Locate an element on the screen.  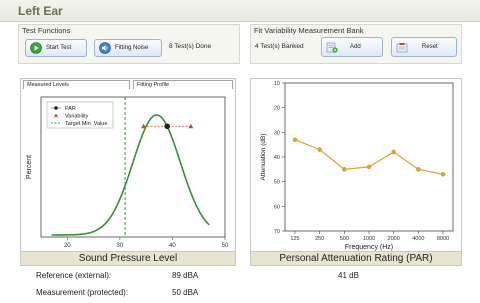
tests-done-text: 8 Test(s) Done is located at coordinates (190, 46).